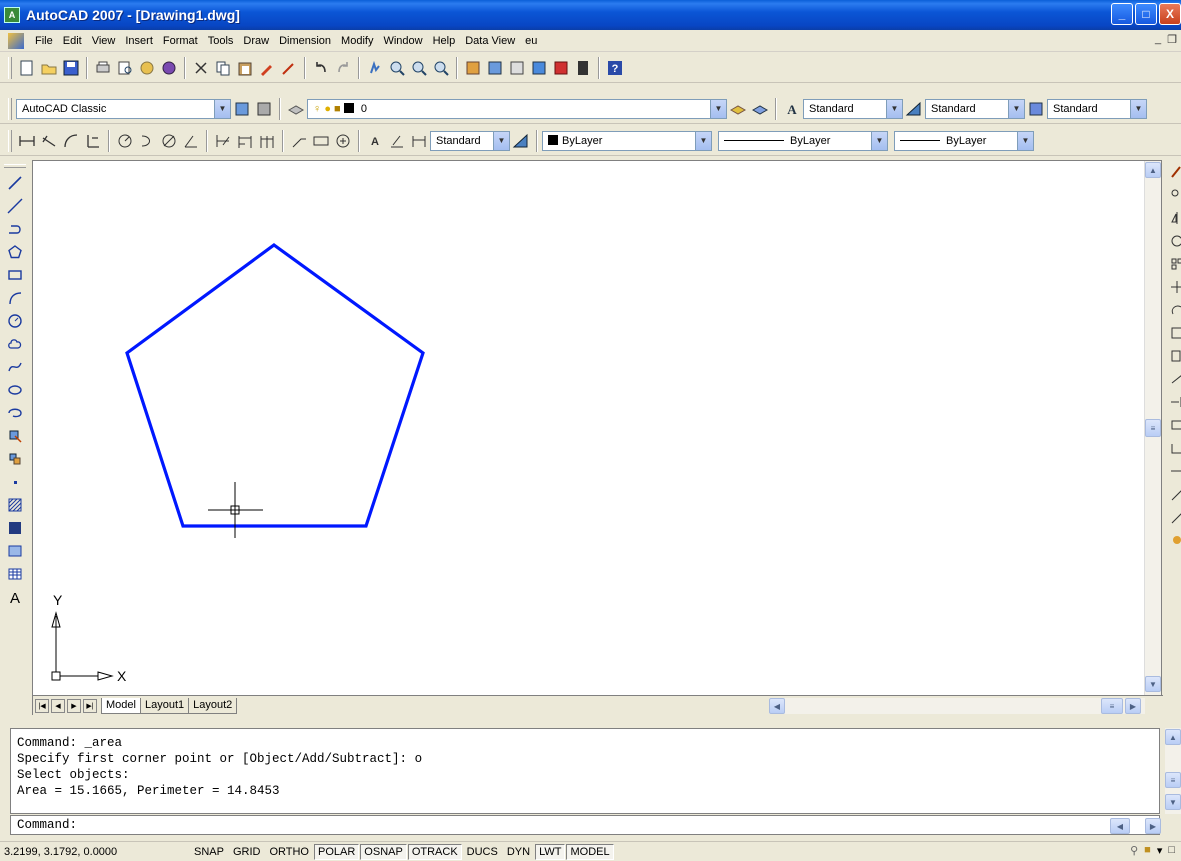 Image resolution: width=1181 pixels, height=861 pixels. What do you see at coordinates (245, 68) in the screenshot?
I see `paste-icon` at bounding box center [245, 68].